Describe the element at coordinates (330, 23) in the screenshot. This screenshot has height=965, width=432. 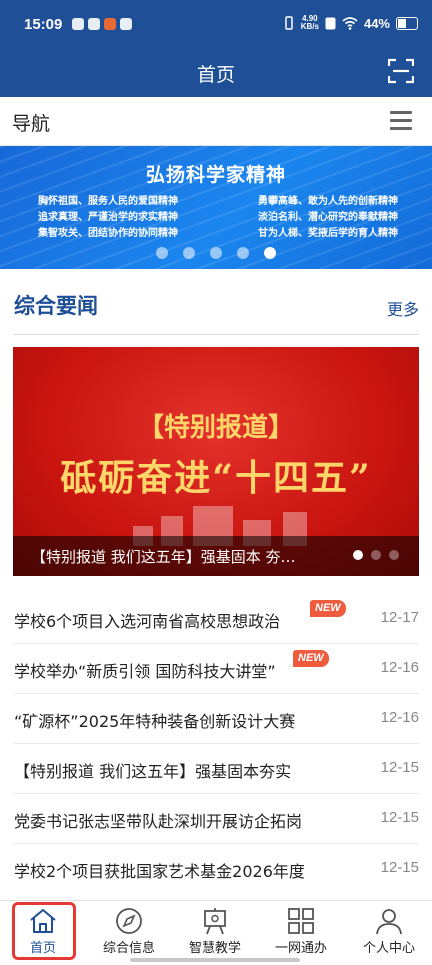
I see `sim-icon` at that location.